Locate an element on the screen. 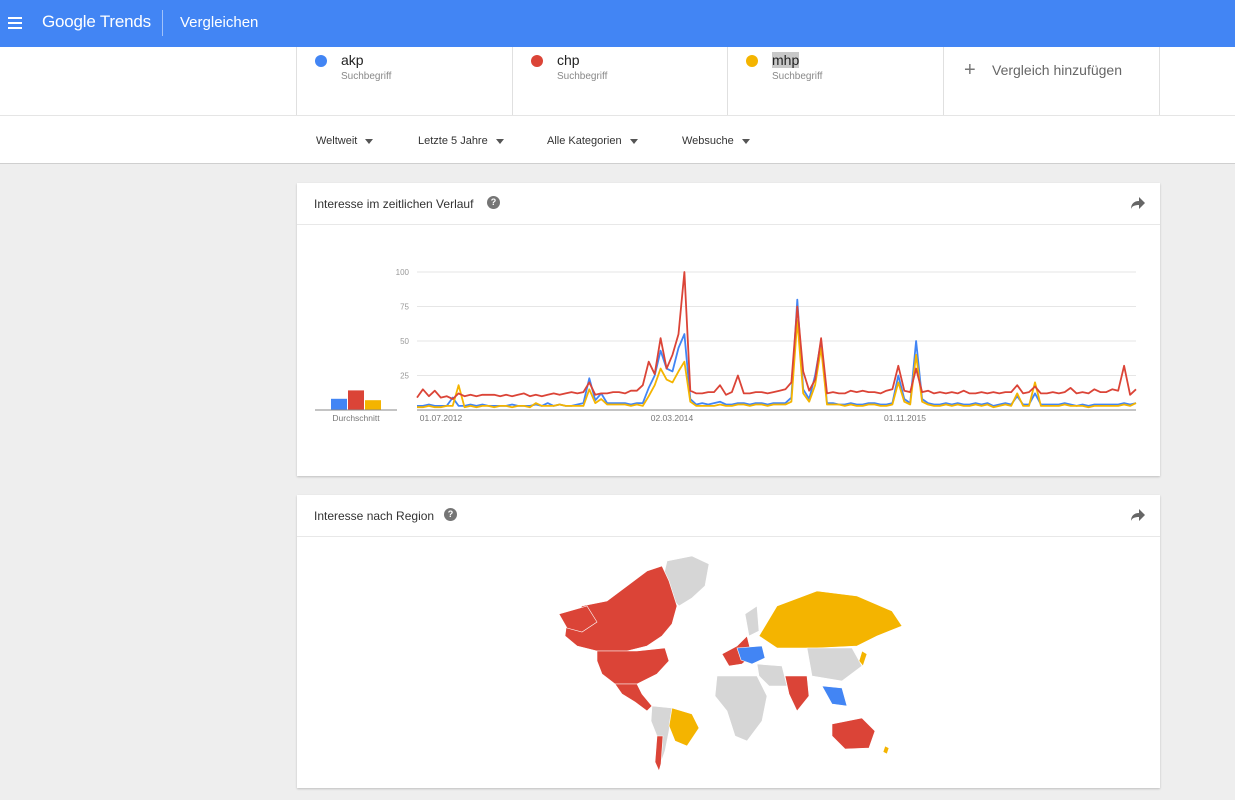 This screenshot has height=800, width=1235. map-region-southeast-asia is located at coordinates (834, 696).